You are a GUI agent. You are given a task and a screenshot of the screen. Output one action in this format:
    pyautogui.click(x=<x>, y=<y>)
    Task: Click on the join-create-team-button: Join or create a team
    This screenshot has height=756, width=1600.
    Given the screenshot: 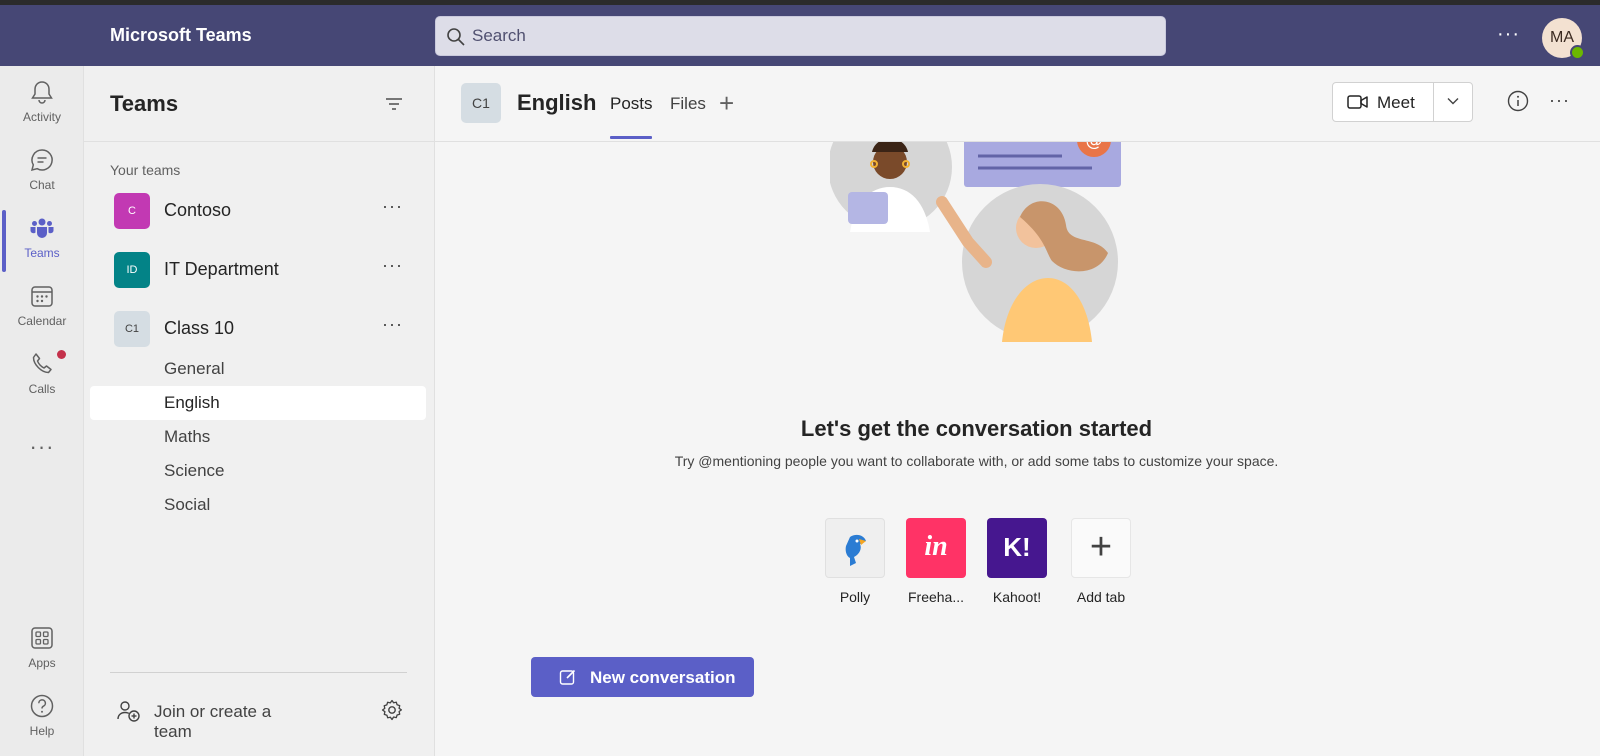 What is the action you would take?
    pyautogui.click(x=210, y=718)
    